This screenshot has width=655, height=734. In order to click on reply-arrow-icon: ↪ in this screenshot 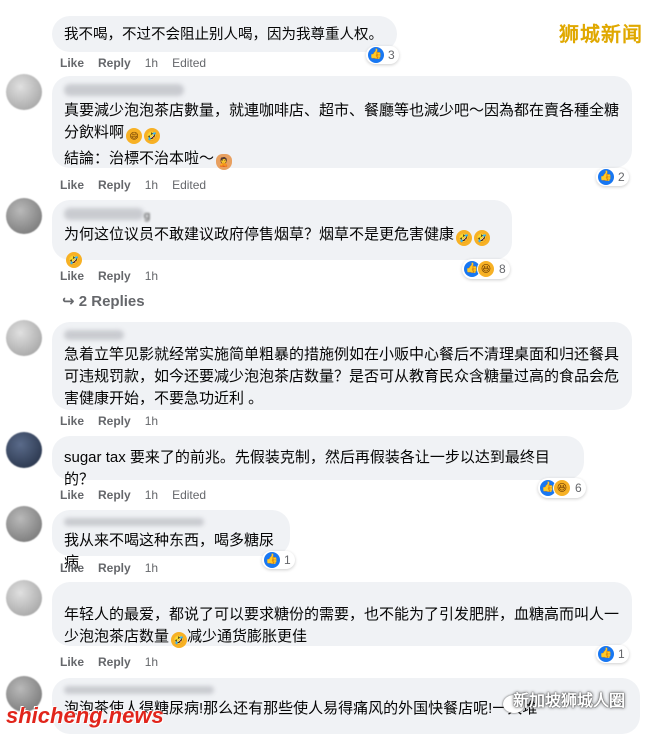, I will do `click(68, 301)`.